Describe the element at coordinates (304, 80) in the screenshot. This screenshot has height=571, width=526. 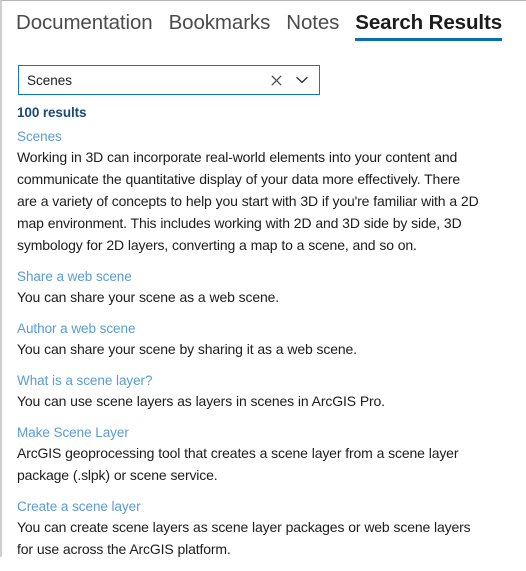
I see `chevron-down-icon` at that location.